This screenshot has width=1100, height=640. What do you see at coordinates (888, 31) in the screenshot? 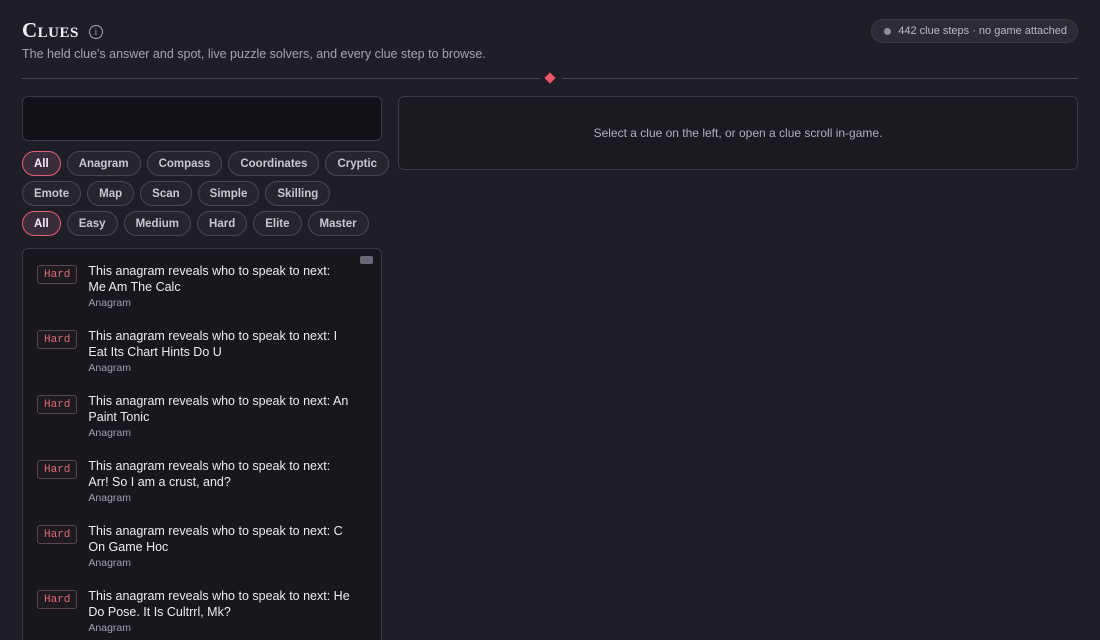
I see `status-dot-icon` at bounding box center [888, 31].